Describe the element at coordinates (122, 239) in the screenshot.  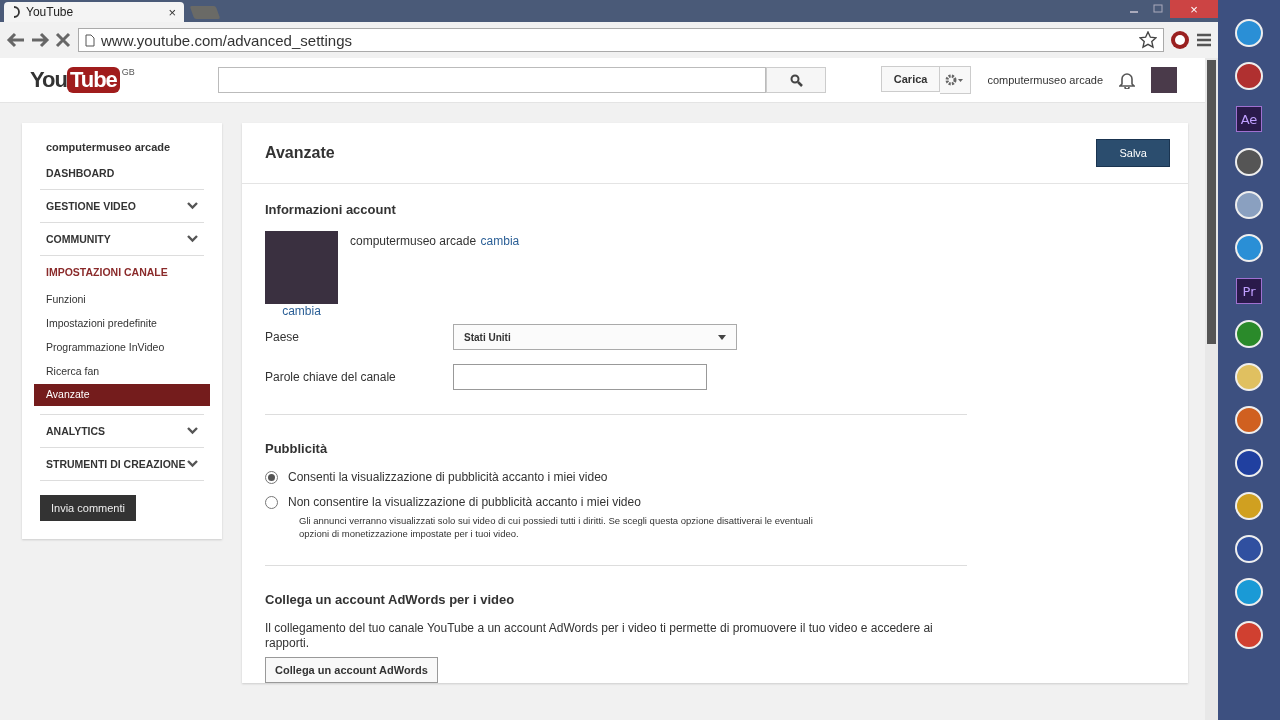
I see `sidebar-section: COMMUNITY` at that location.